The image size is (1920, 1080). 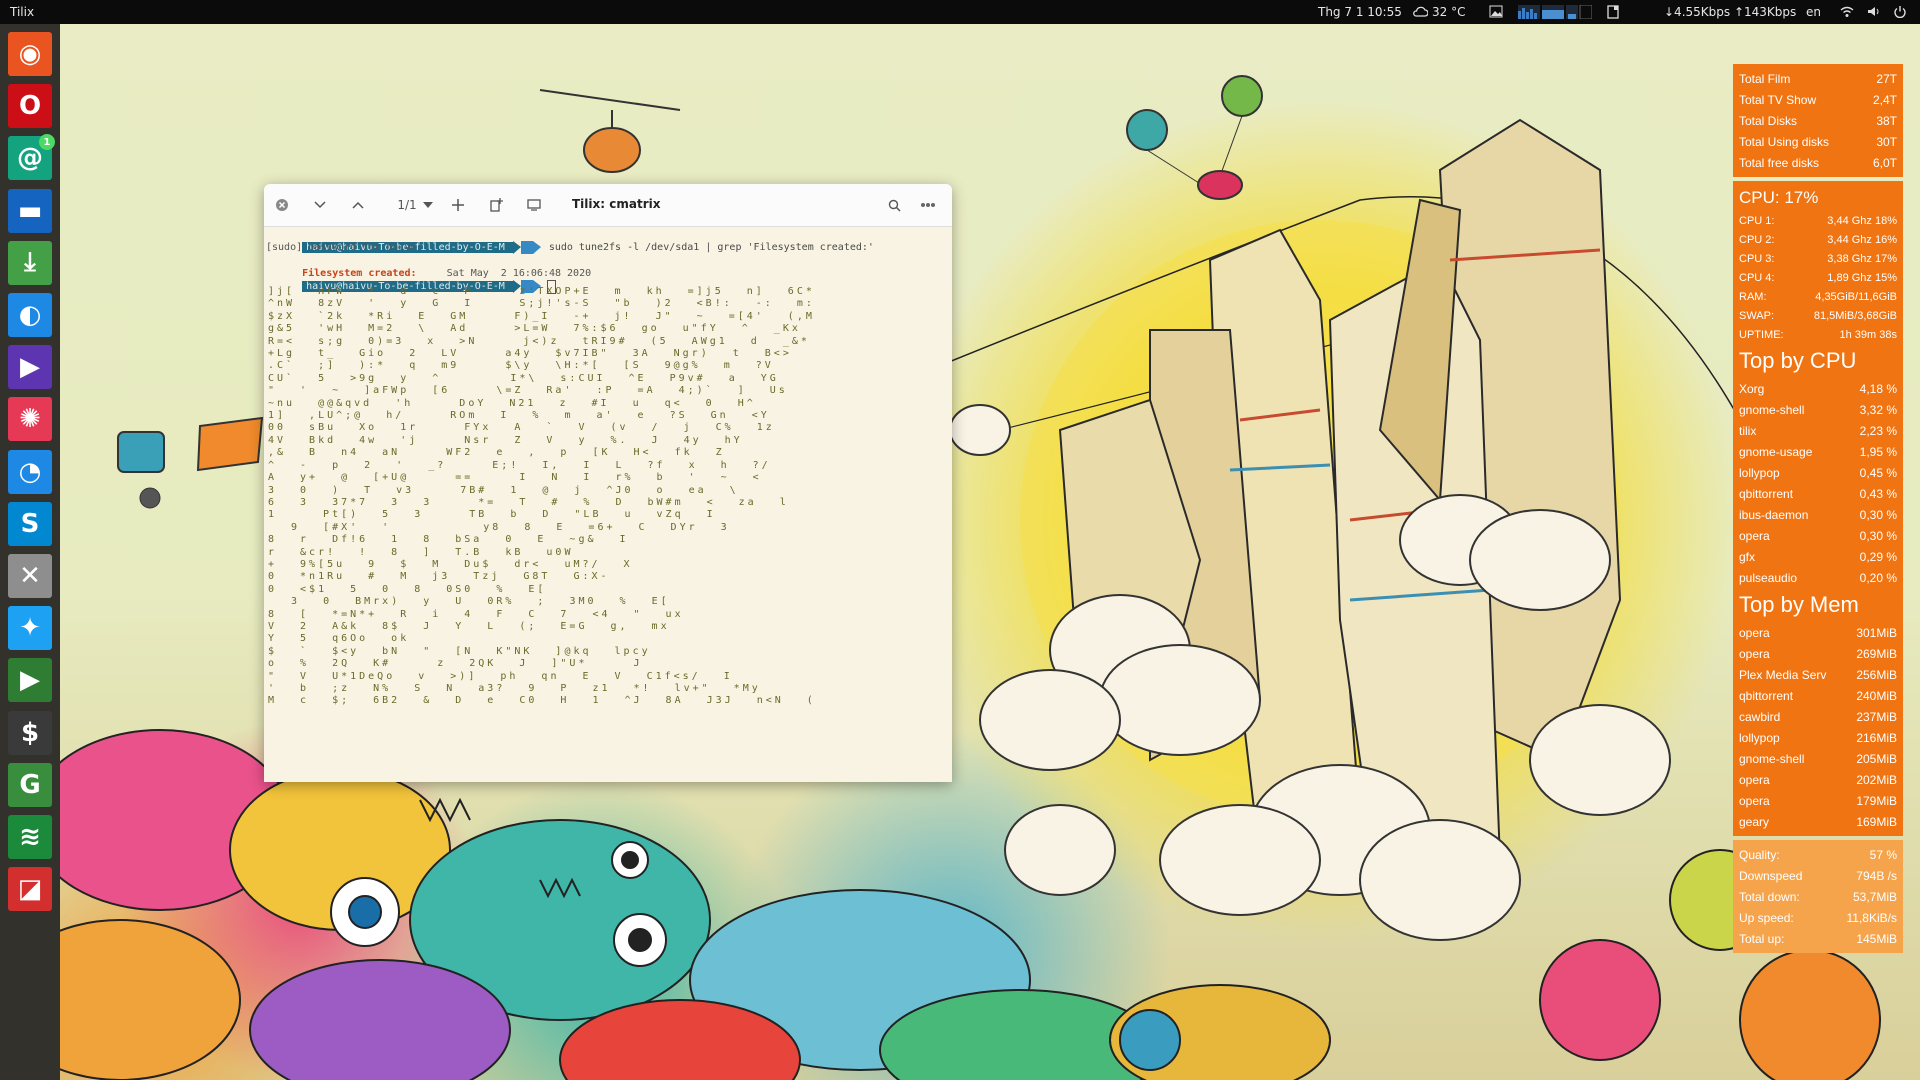 What do you see at coordinates (928, 205) in the screenshot?
I see `menu-icon` at bounding box center [928, 205].